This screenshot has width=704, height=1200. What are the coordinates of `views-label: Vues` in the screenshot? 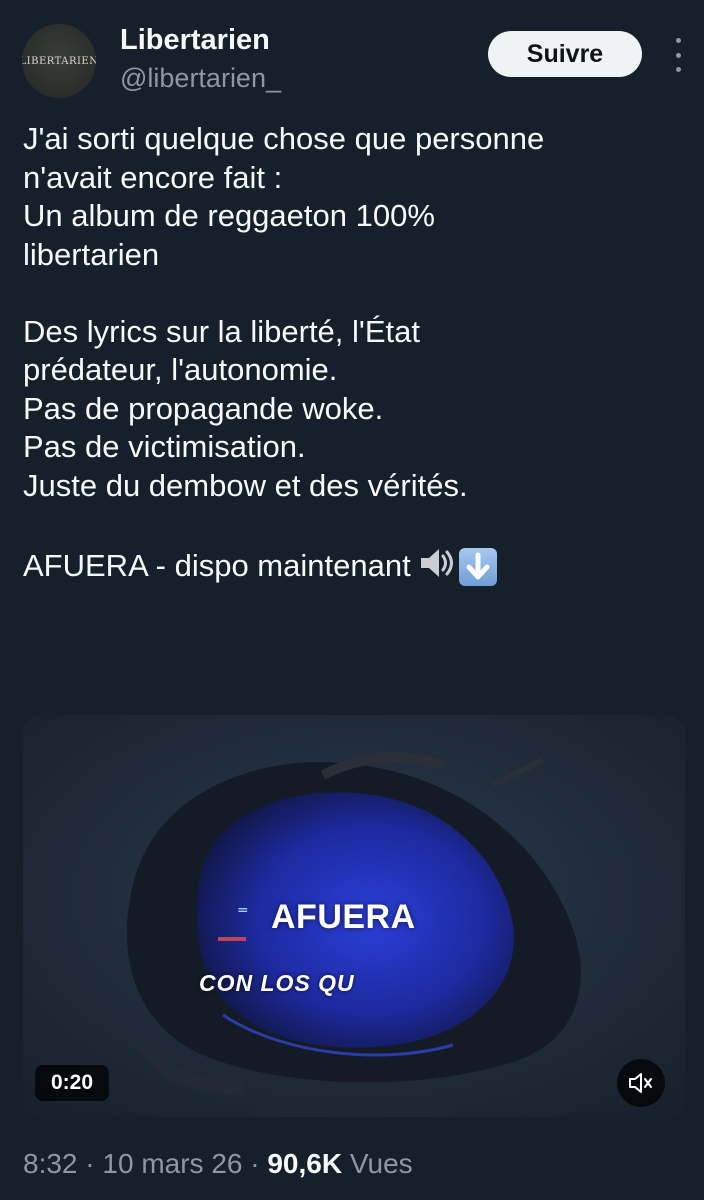 It's located at (381, 1163).